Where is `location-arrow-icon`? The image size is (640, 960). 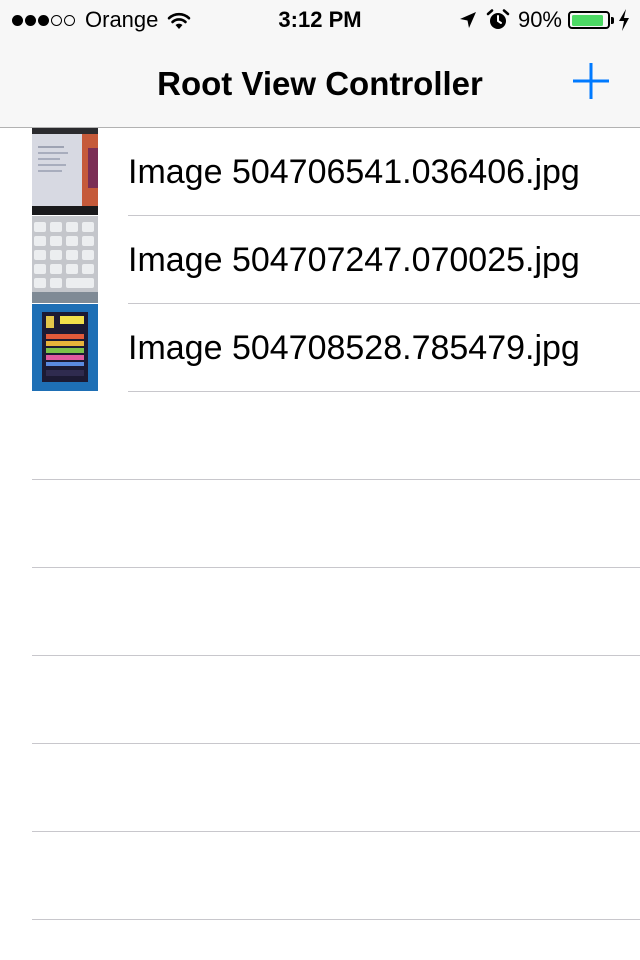
location-arrow-icon is located at coordinates (467, 20).